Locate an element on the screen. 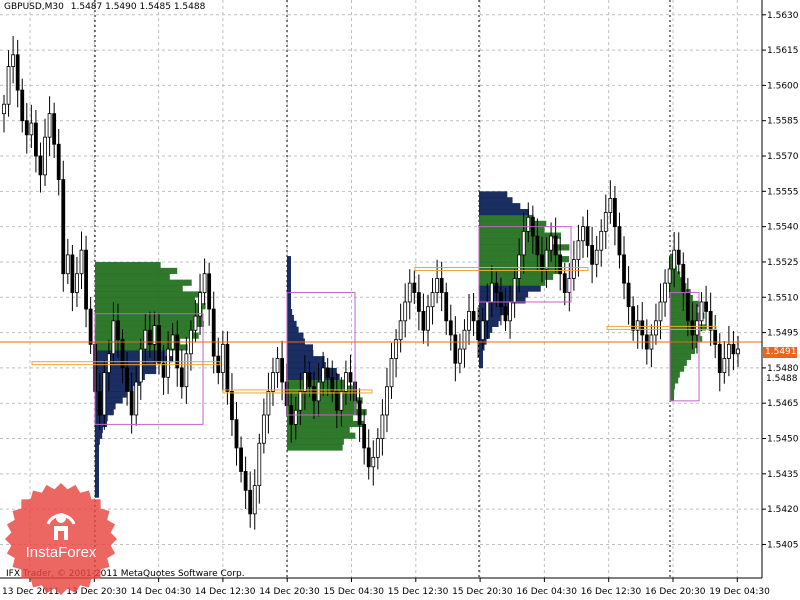 The image size is (800, 600). y-tick-label: 1.5585 is located at coordinates (783, 122).